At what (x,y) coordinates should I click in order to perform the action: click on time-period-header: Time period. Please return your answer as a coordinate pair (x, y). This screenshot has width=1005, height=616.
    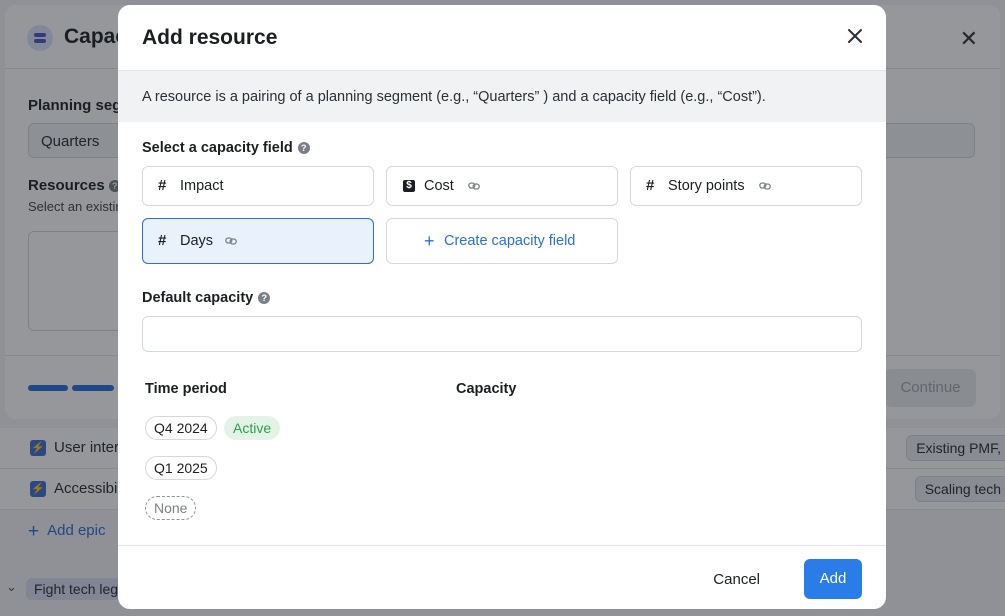
    Looking at the image, I should click on (186, 389).